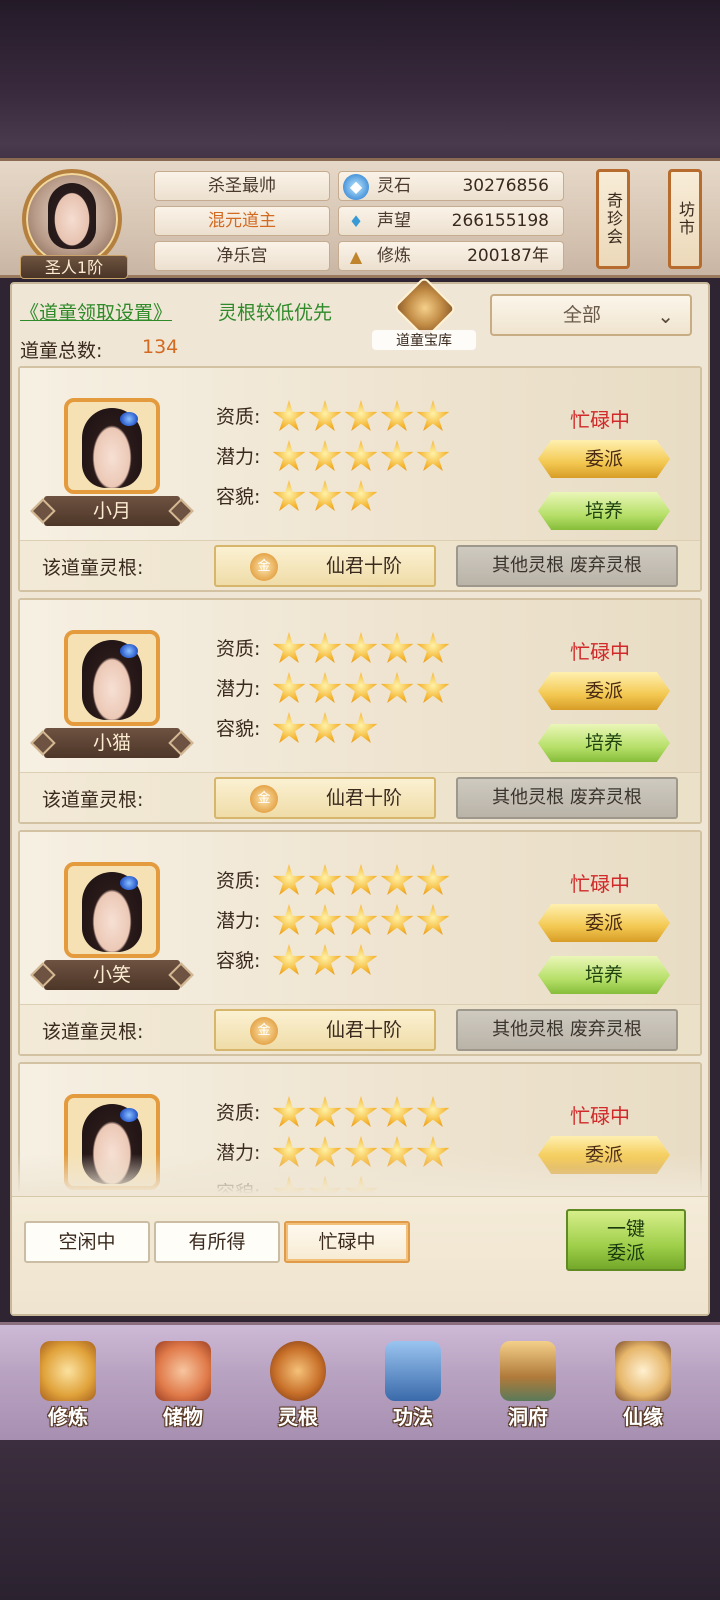 The height and width of the screenshot is (1600, 720). What do you see at coordinates (643, 1417) in the screenshot?
I see `nav-label: 仙缘` at bounding box center [643, 1417].